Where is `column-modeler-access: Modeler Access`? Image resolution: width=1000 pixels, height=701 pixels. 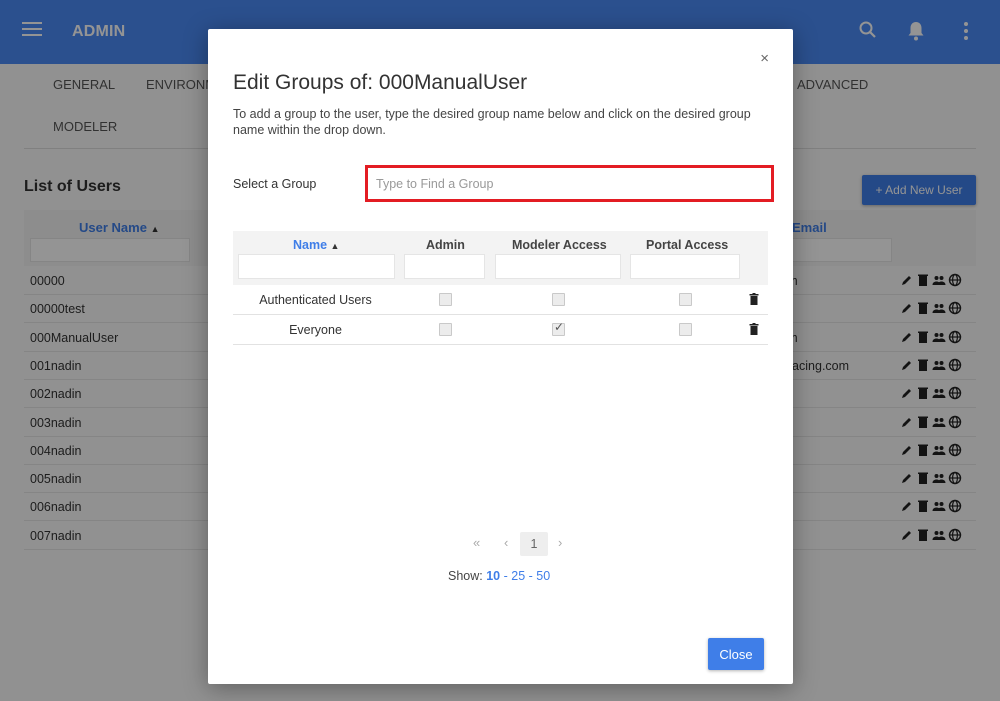 column-modeler-access: Modeler Access is located at coordinates (559, 245).